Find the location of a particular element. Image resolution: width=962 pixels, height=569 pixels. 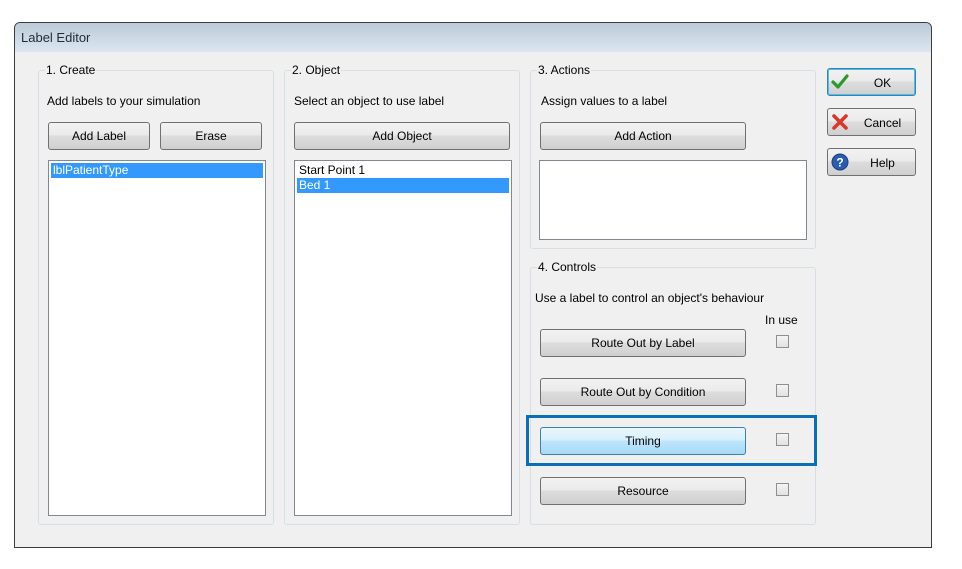

create-description: Add labels to your simulation is located at coordinates (124, 101).